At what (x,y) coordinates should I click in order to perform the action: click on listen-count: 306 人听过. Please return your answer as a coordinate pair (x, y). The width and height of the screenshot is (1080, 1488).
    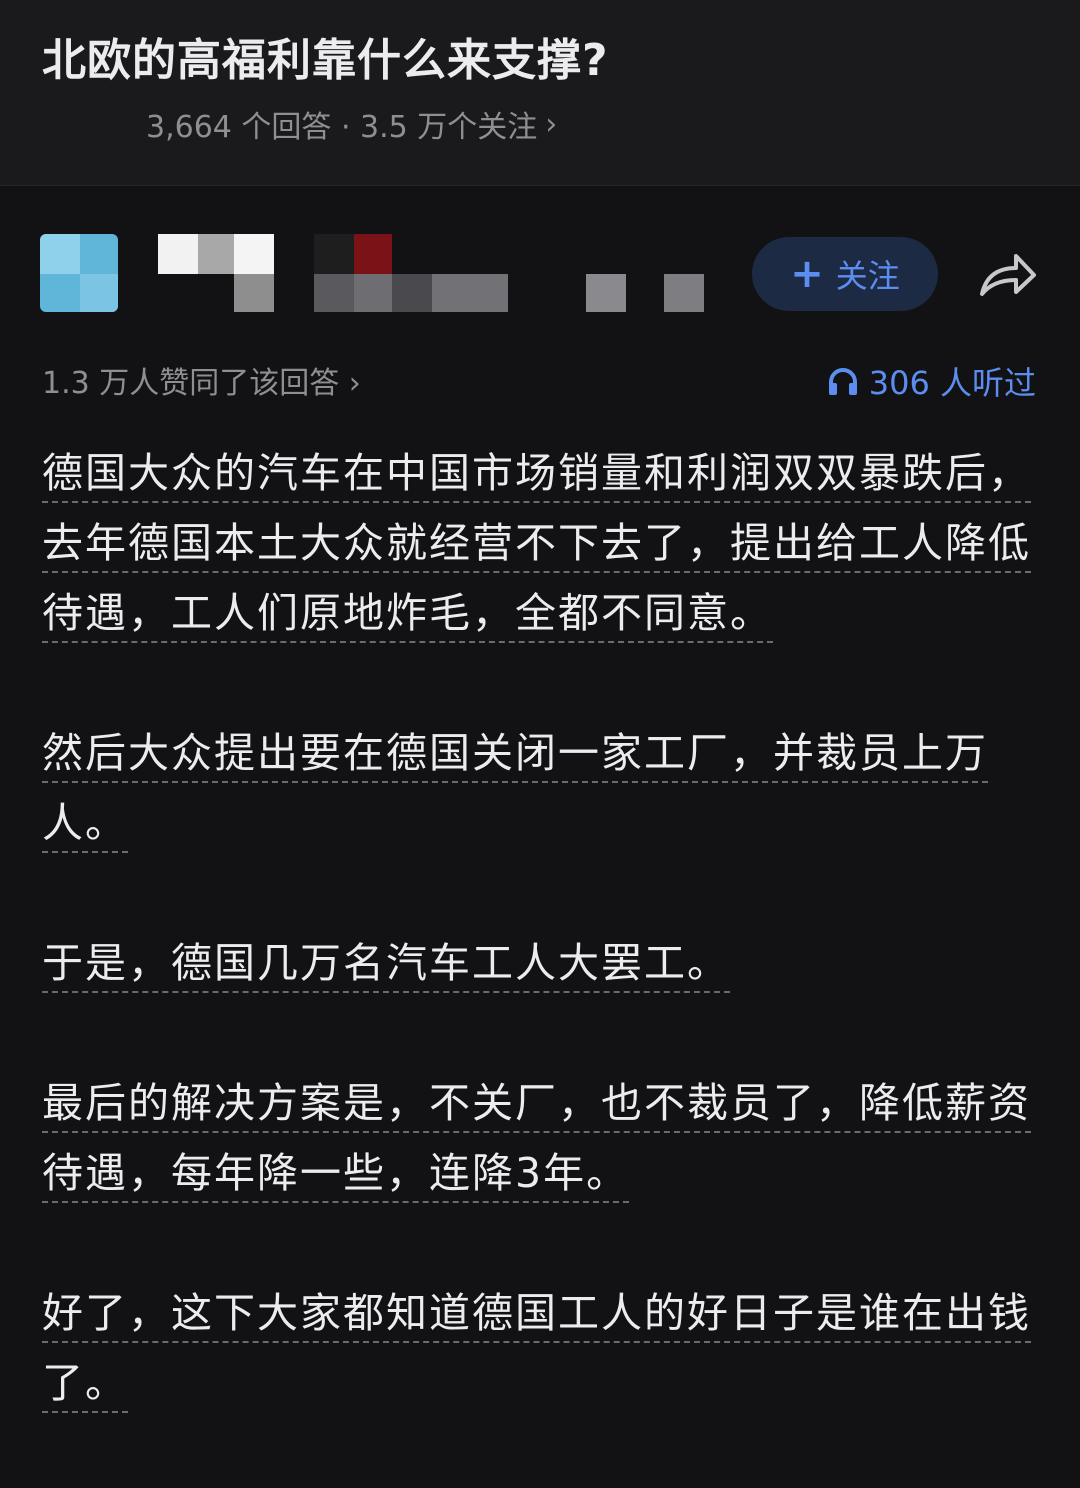
    Looking at the image, I should click on (931, 381).